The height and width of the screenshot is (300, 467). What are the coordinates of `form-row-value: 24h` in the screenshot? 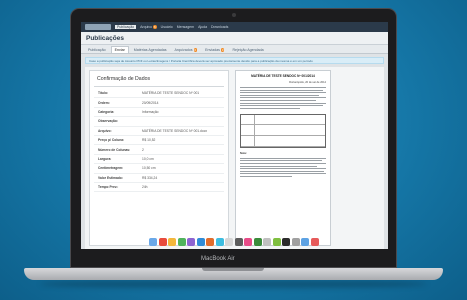 It's located at (145, 187).